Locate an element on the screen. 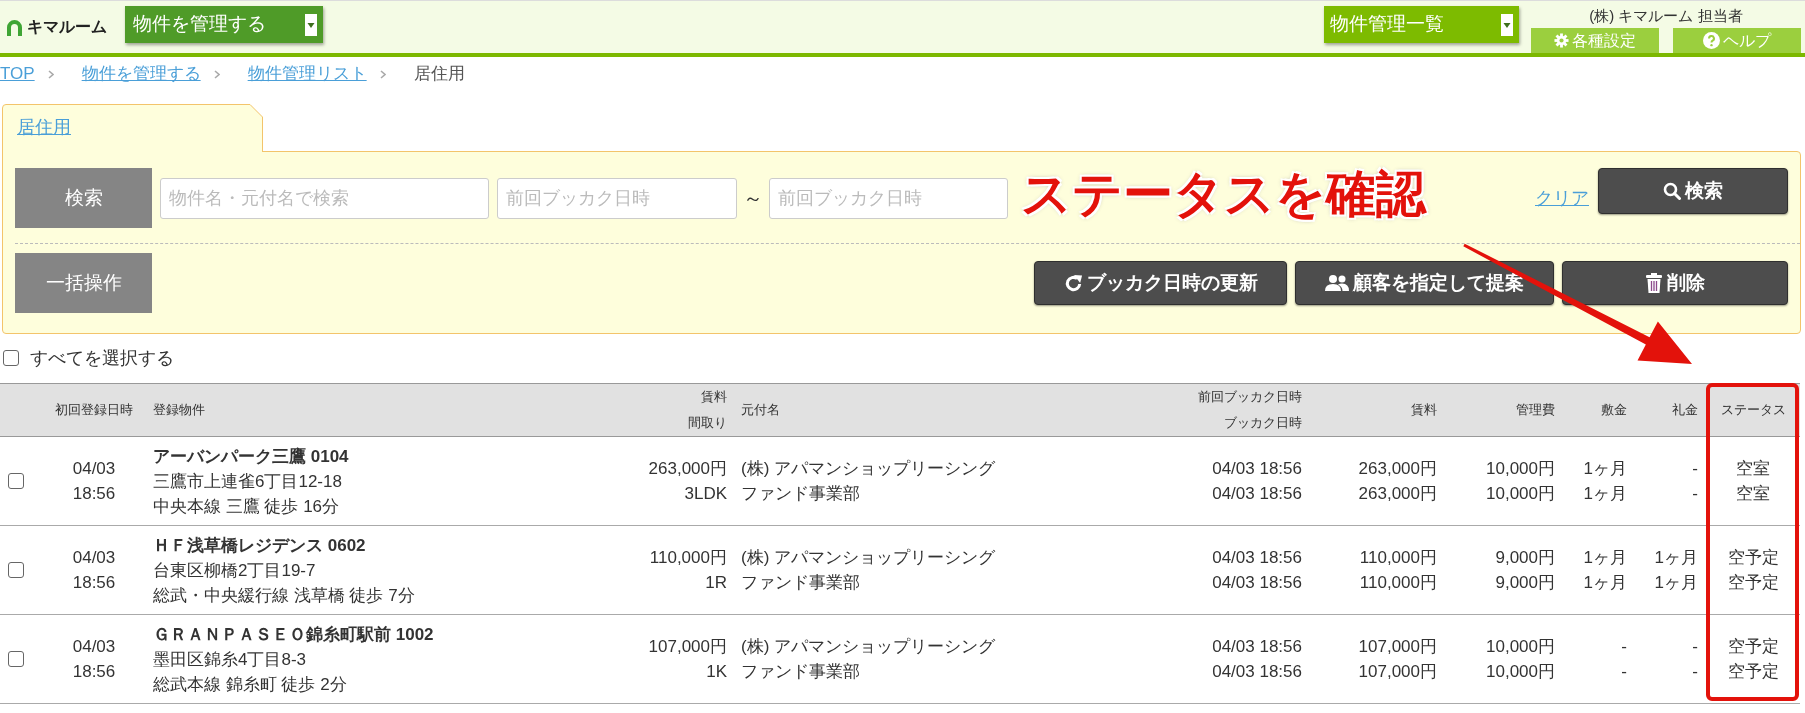 This screenshot has width=1805, height=713. column-header: 礼金 is located at coordinates (1684, 410).